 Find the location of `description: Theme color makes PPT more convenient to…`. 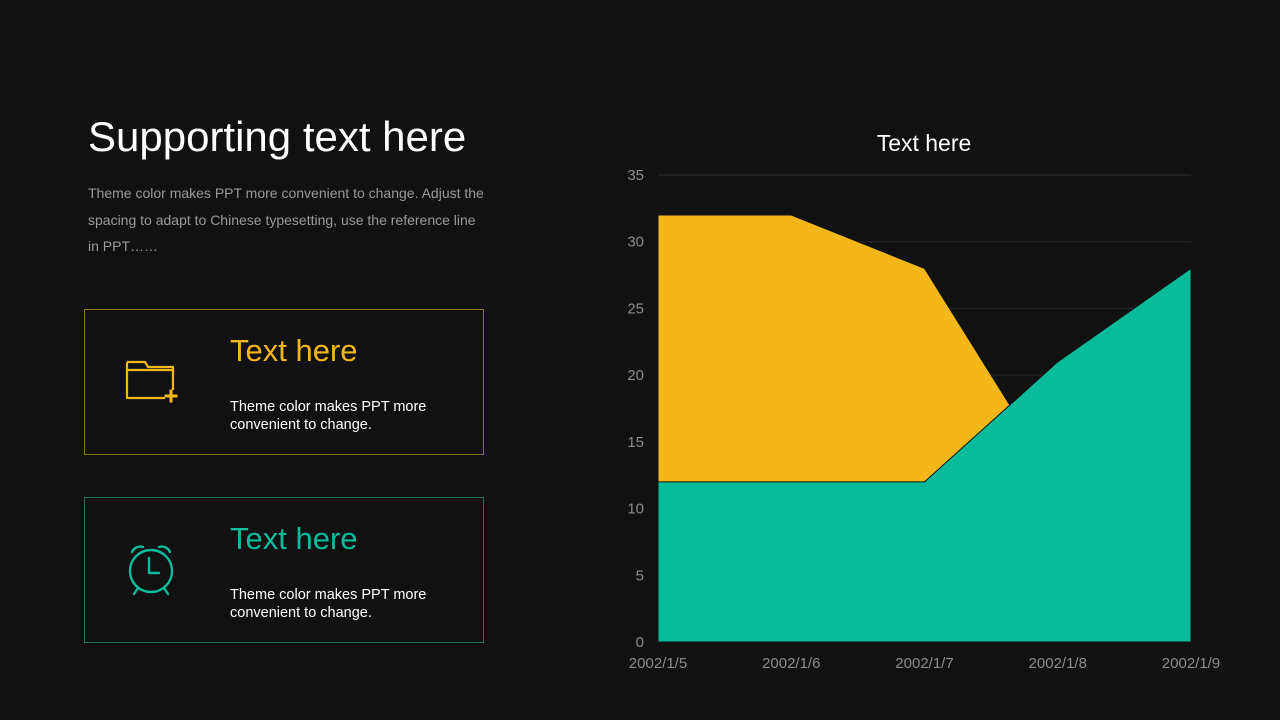

description: Theme color makes PPT more convenient to… is located at coordinates (286, 219).